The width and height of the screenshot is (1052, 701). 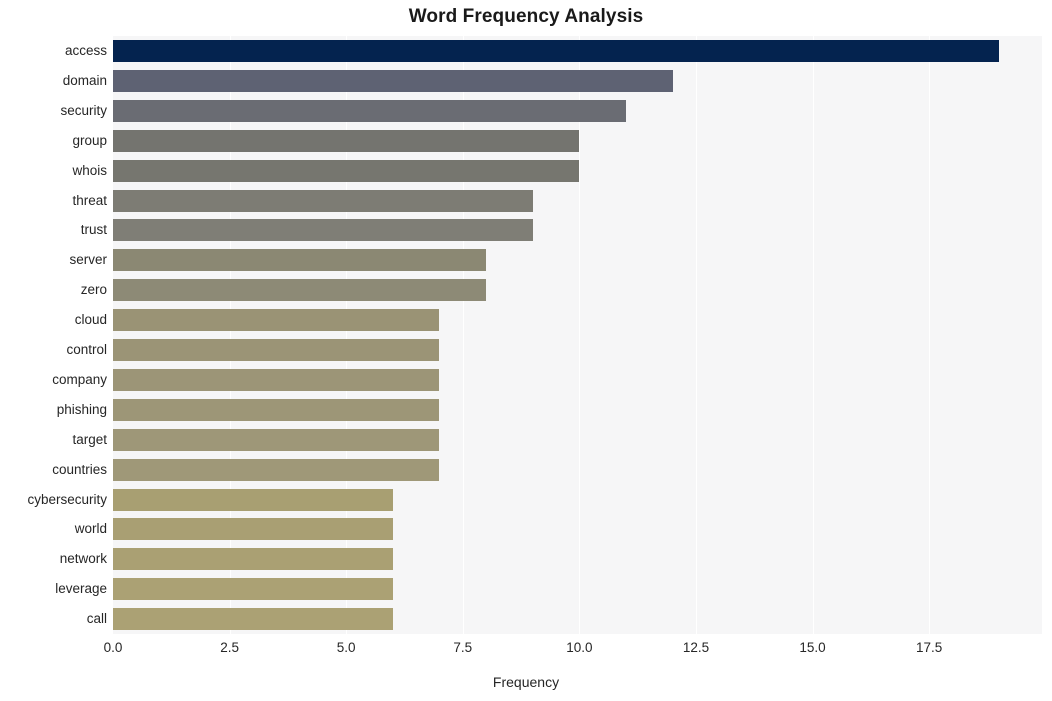 I want to click on x-axis-tick-labels: 0.0 2.5 5.0 7.5 10.0 12.5 15.0 17.5, so click(x=526, y=651).